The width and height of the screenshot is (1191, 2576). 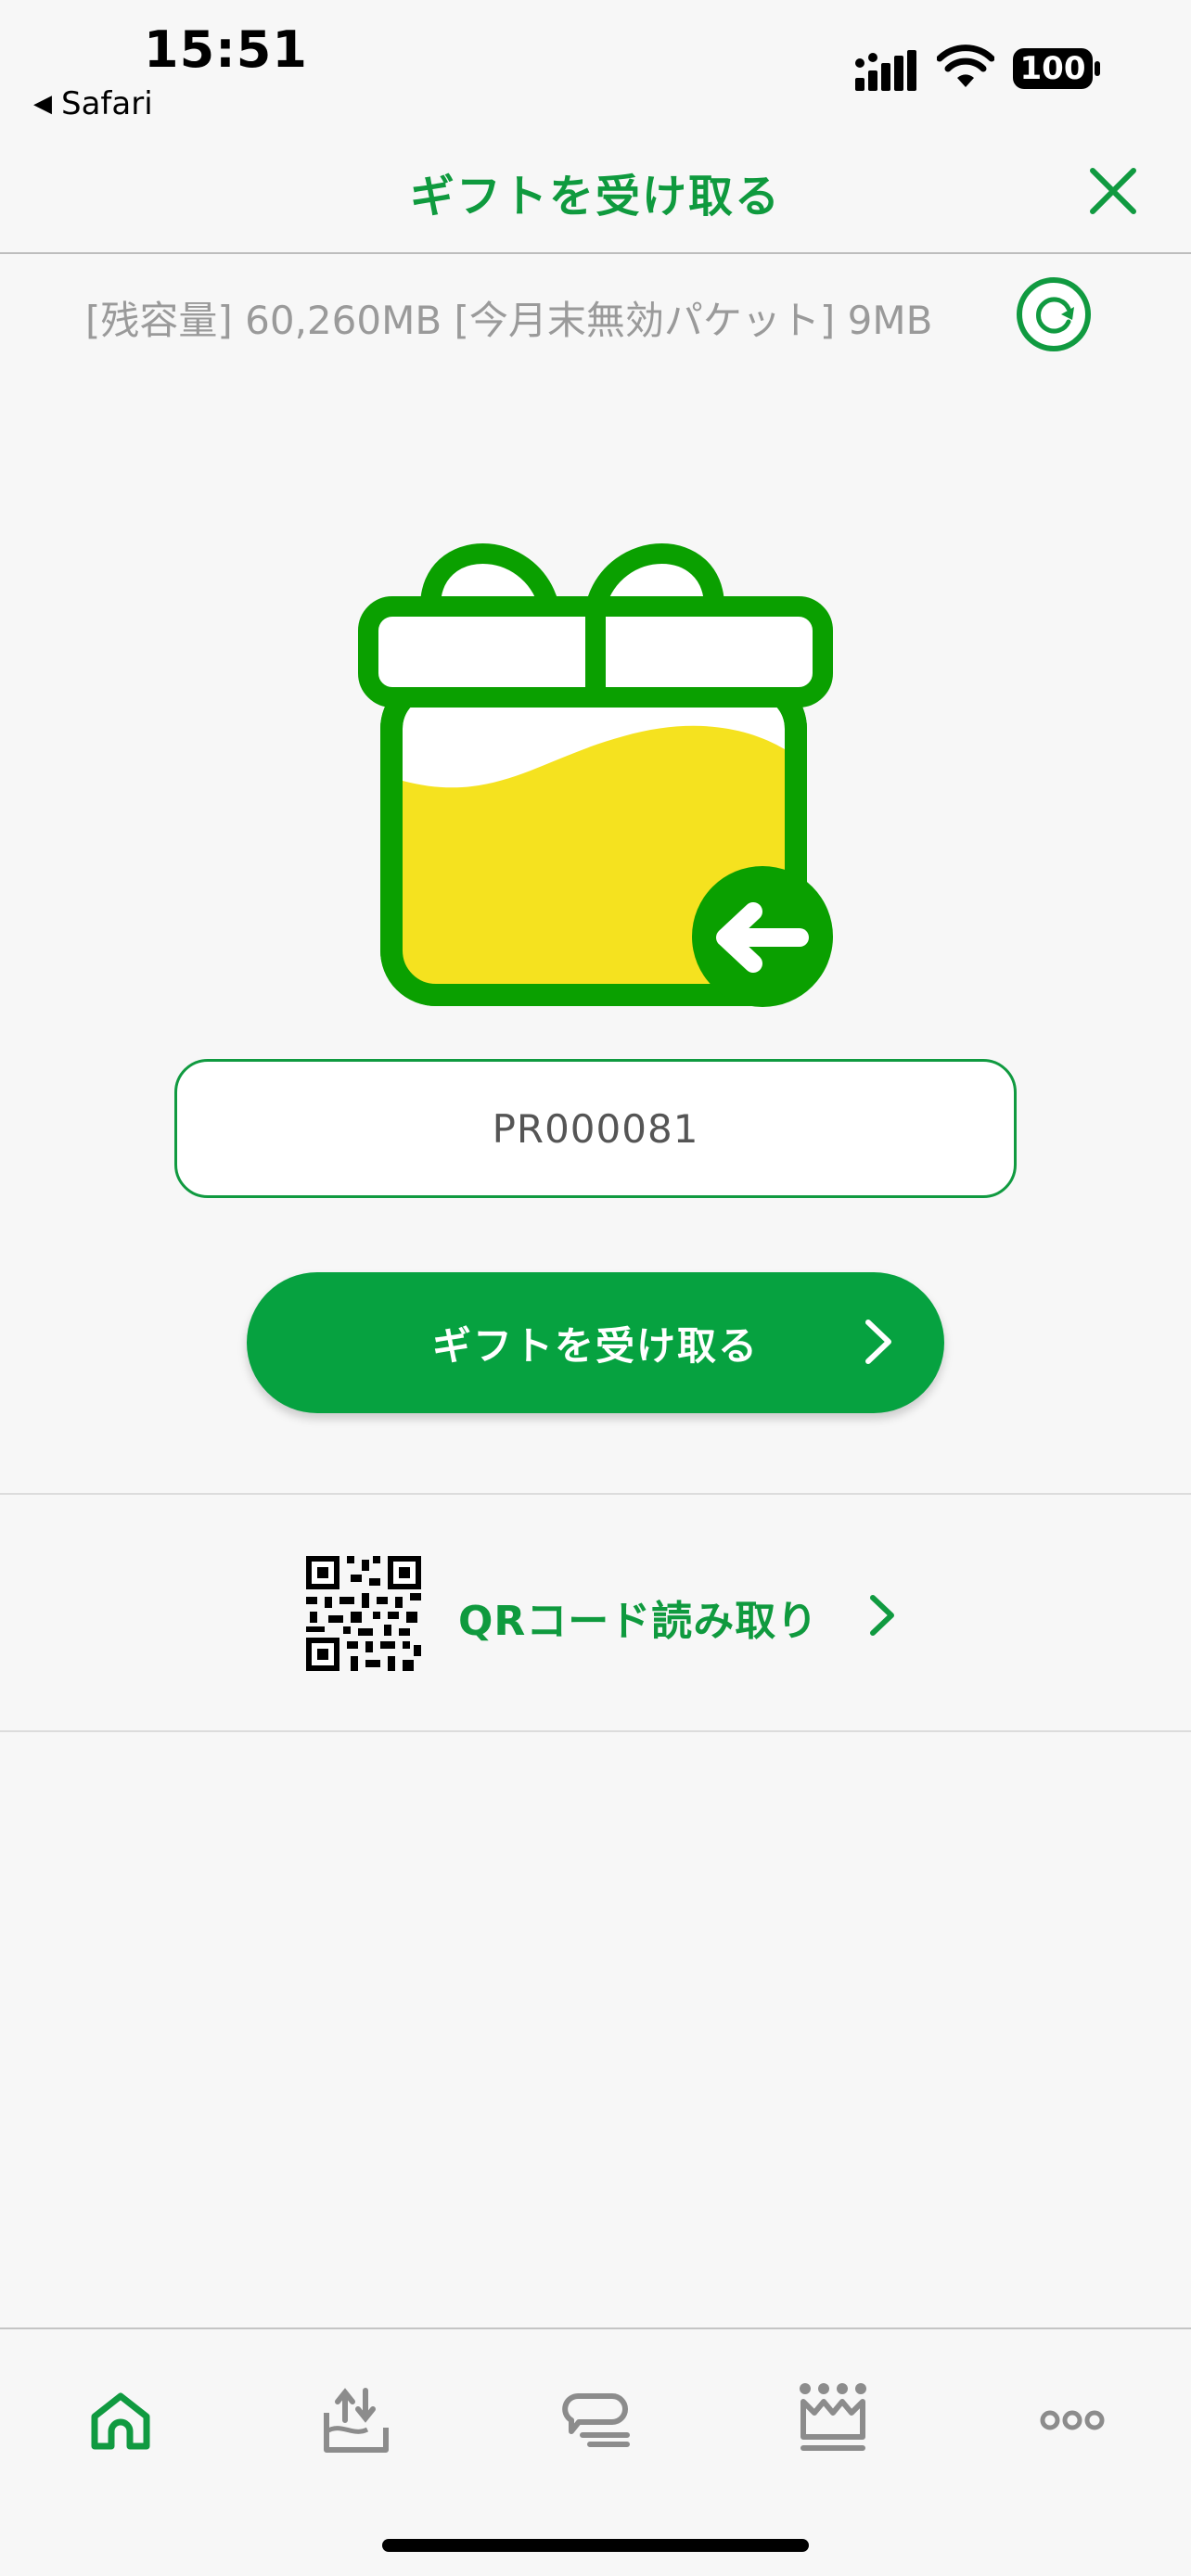 I want to click on gift-box-icon, so click(x=595, y=775).